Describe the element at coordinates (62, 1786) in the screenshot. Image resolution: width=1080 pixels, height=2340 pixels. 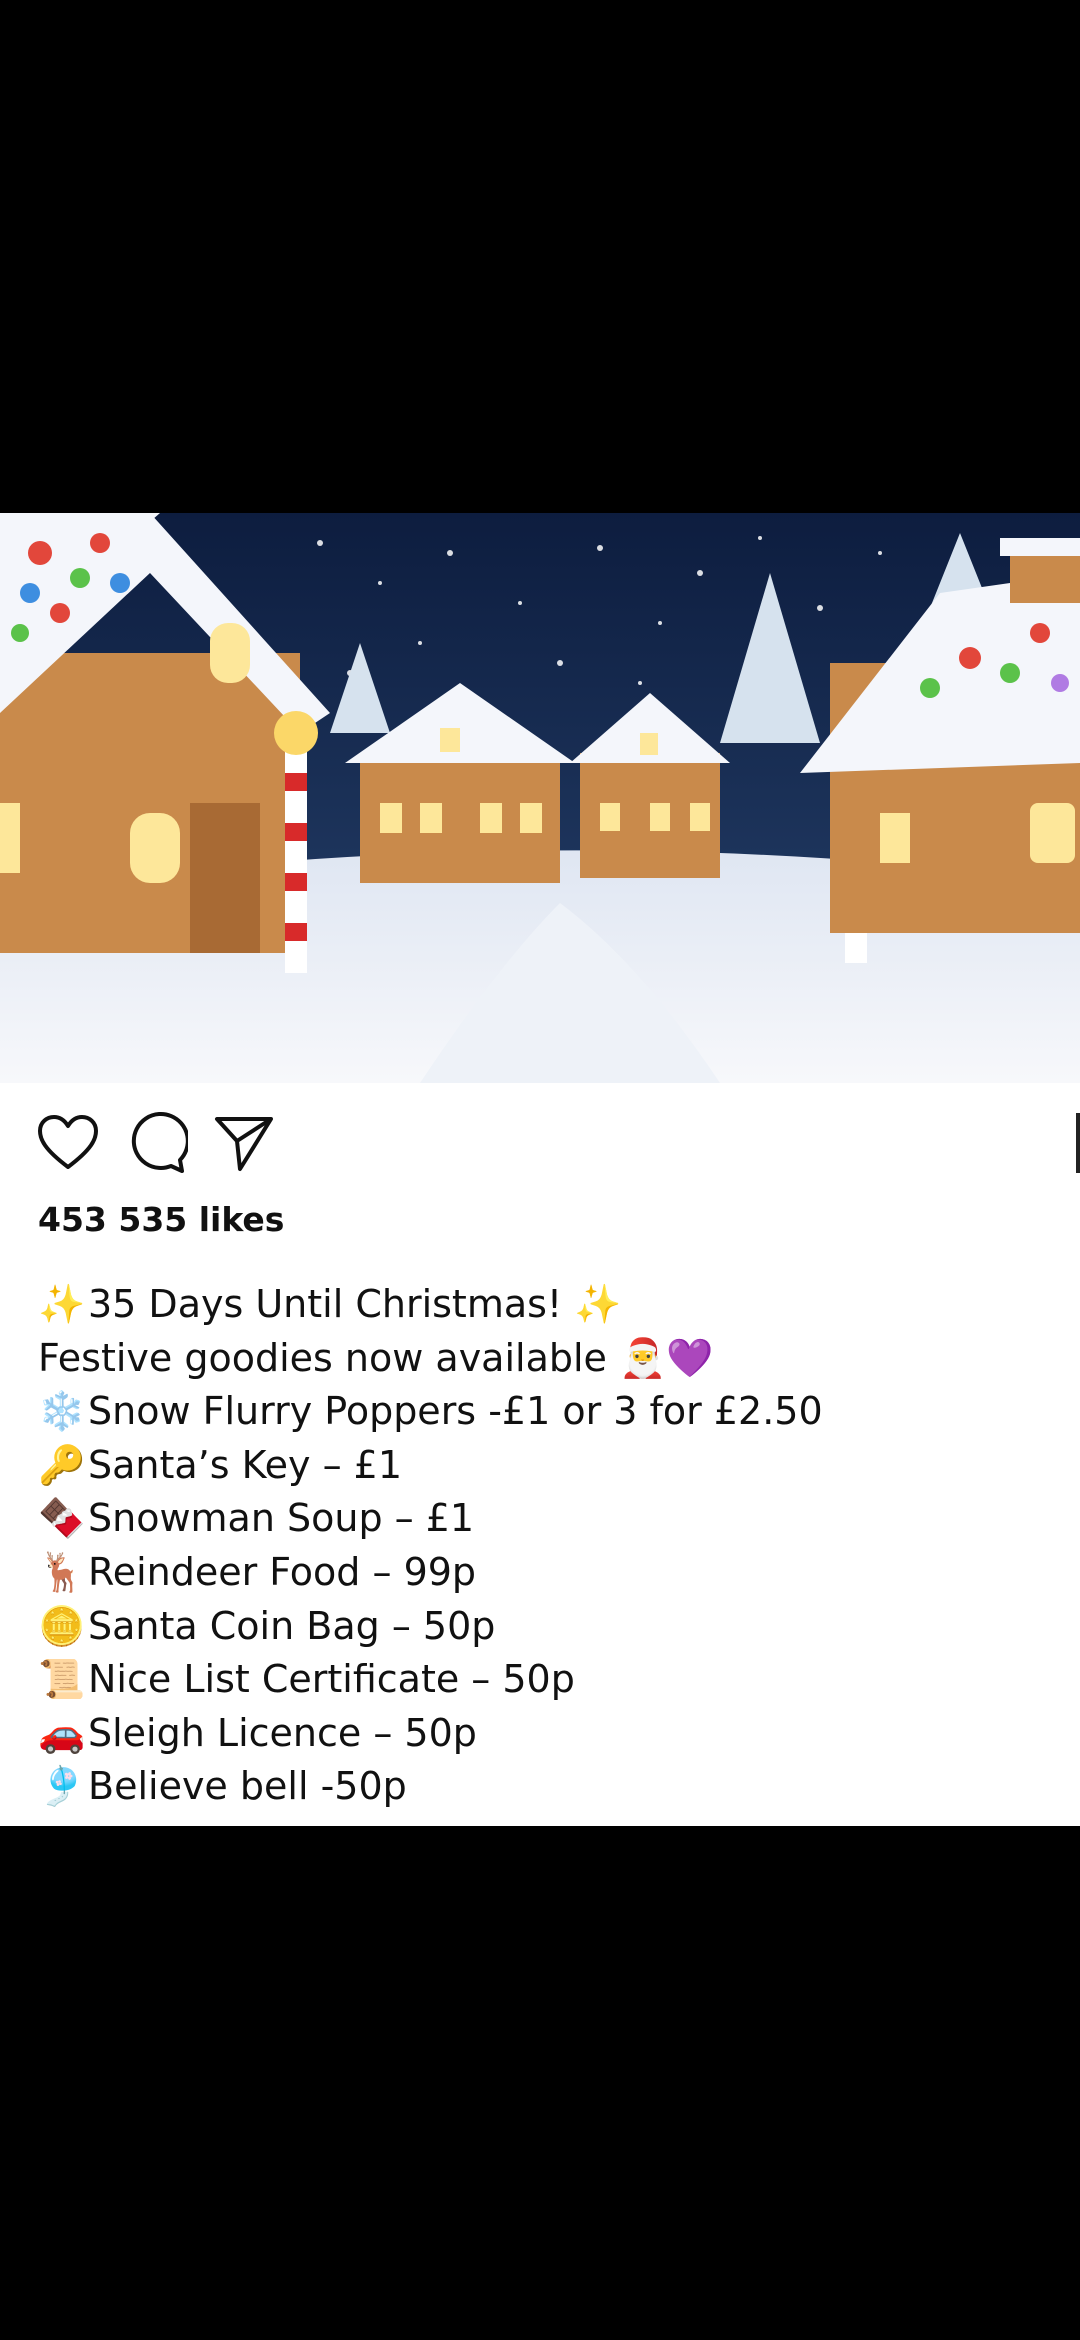
I see `bell-icon: 🎐` at that location.